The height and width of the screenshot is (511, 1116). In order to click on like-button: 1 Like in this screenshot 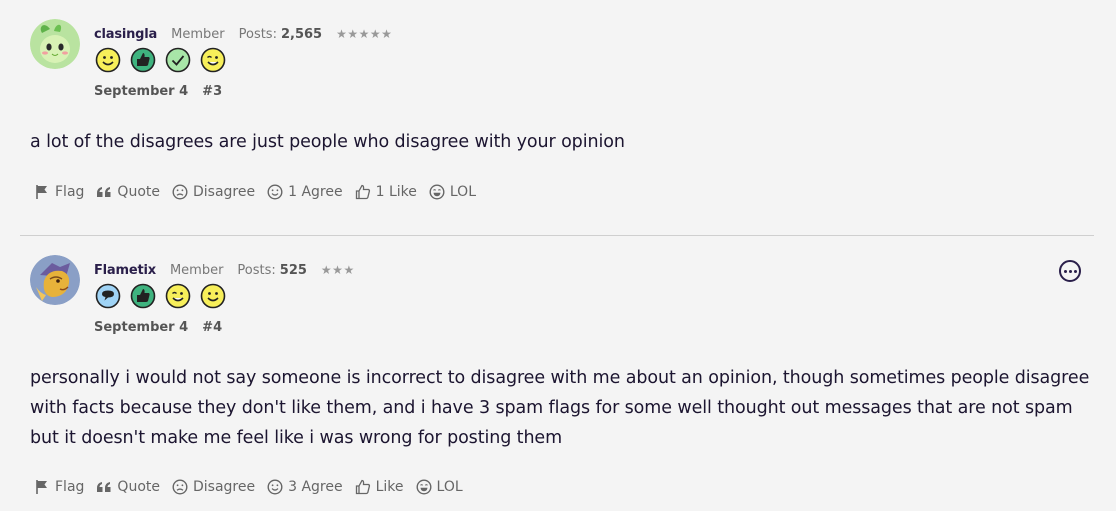, I will do `click(386, 192)`.